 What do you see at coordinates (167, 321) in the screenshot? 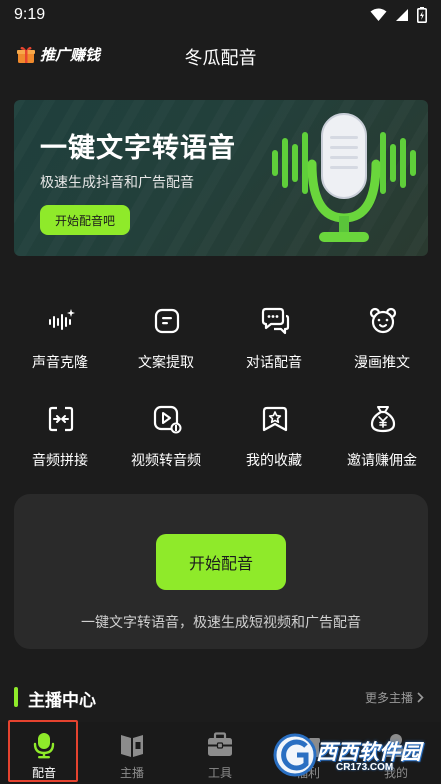
I see `text-extract-icon` at bounding box center [167, 321].